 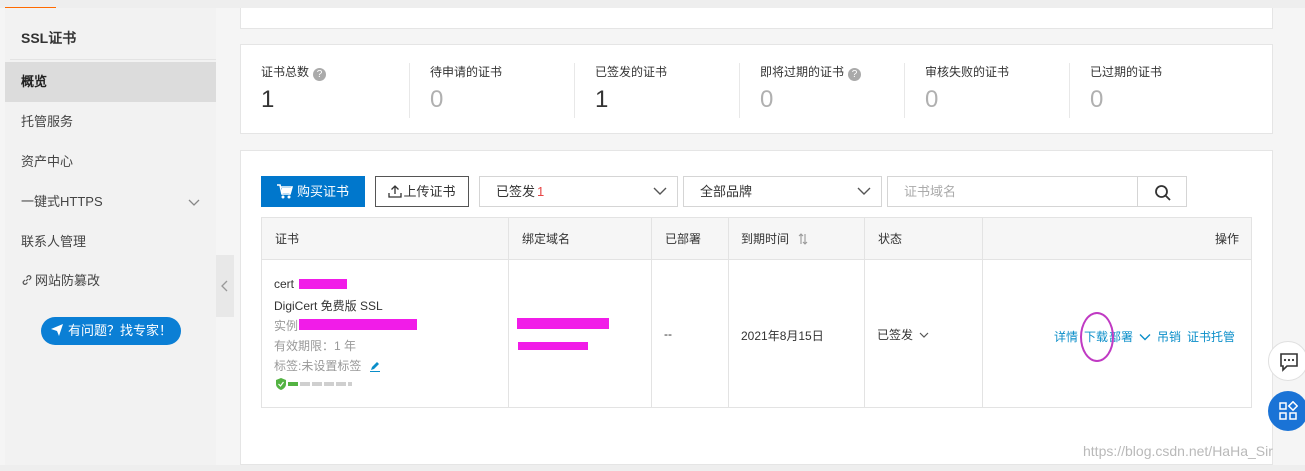 I want to click on sidebar-item-contacts: 联系人管理, so click(x=110, y=242).